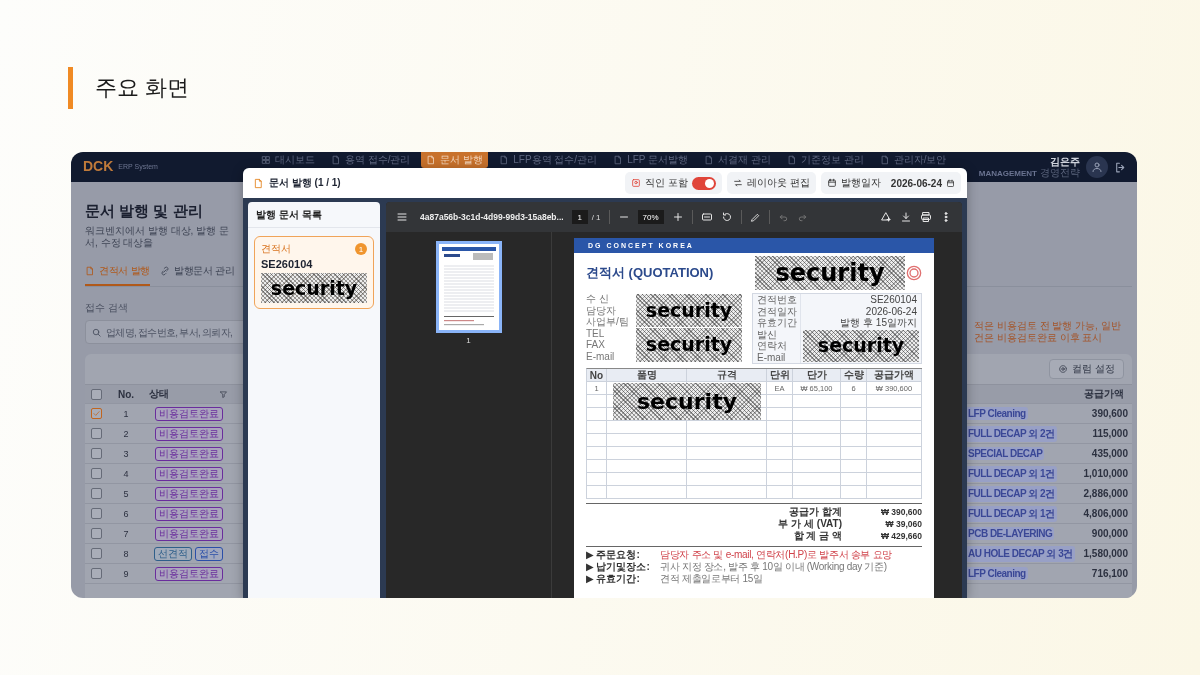 The width and height of the screenshot is (1200, 675). What do you see at coordinates (809, 524) in the screenshot?
I see `total-label: 부 가 세 (VAT)` at bounding box center [809, 524].